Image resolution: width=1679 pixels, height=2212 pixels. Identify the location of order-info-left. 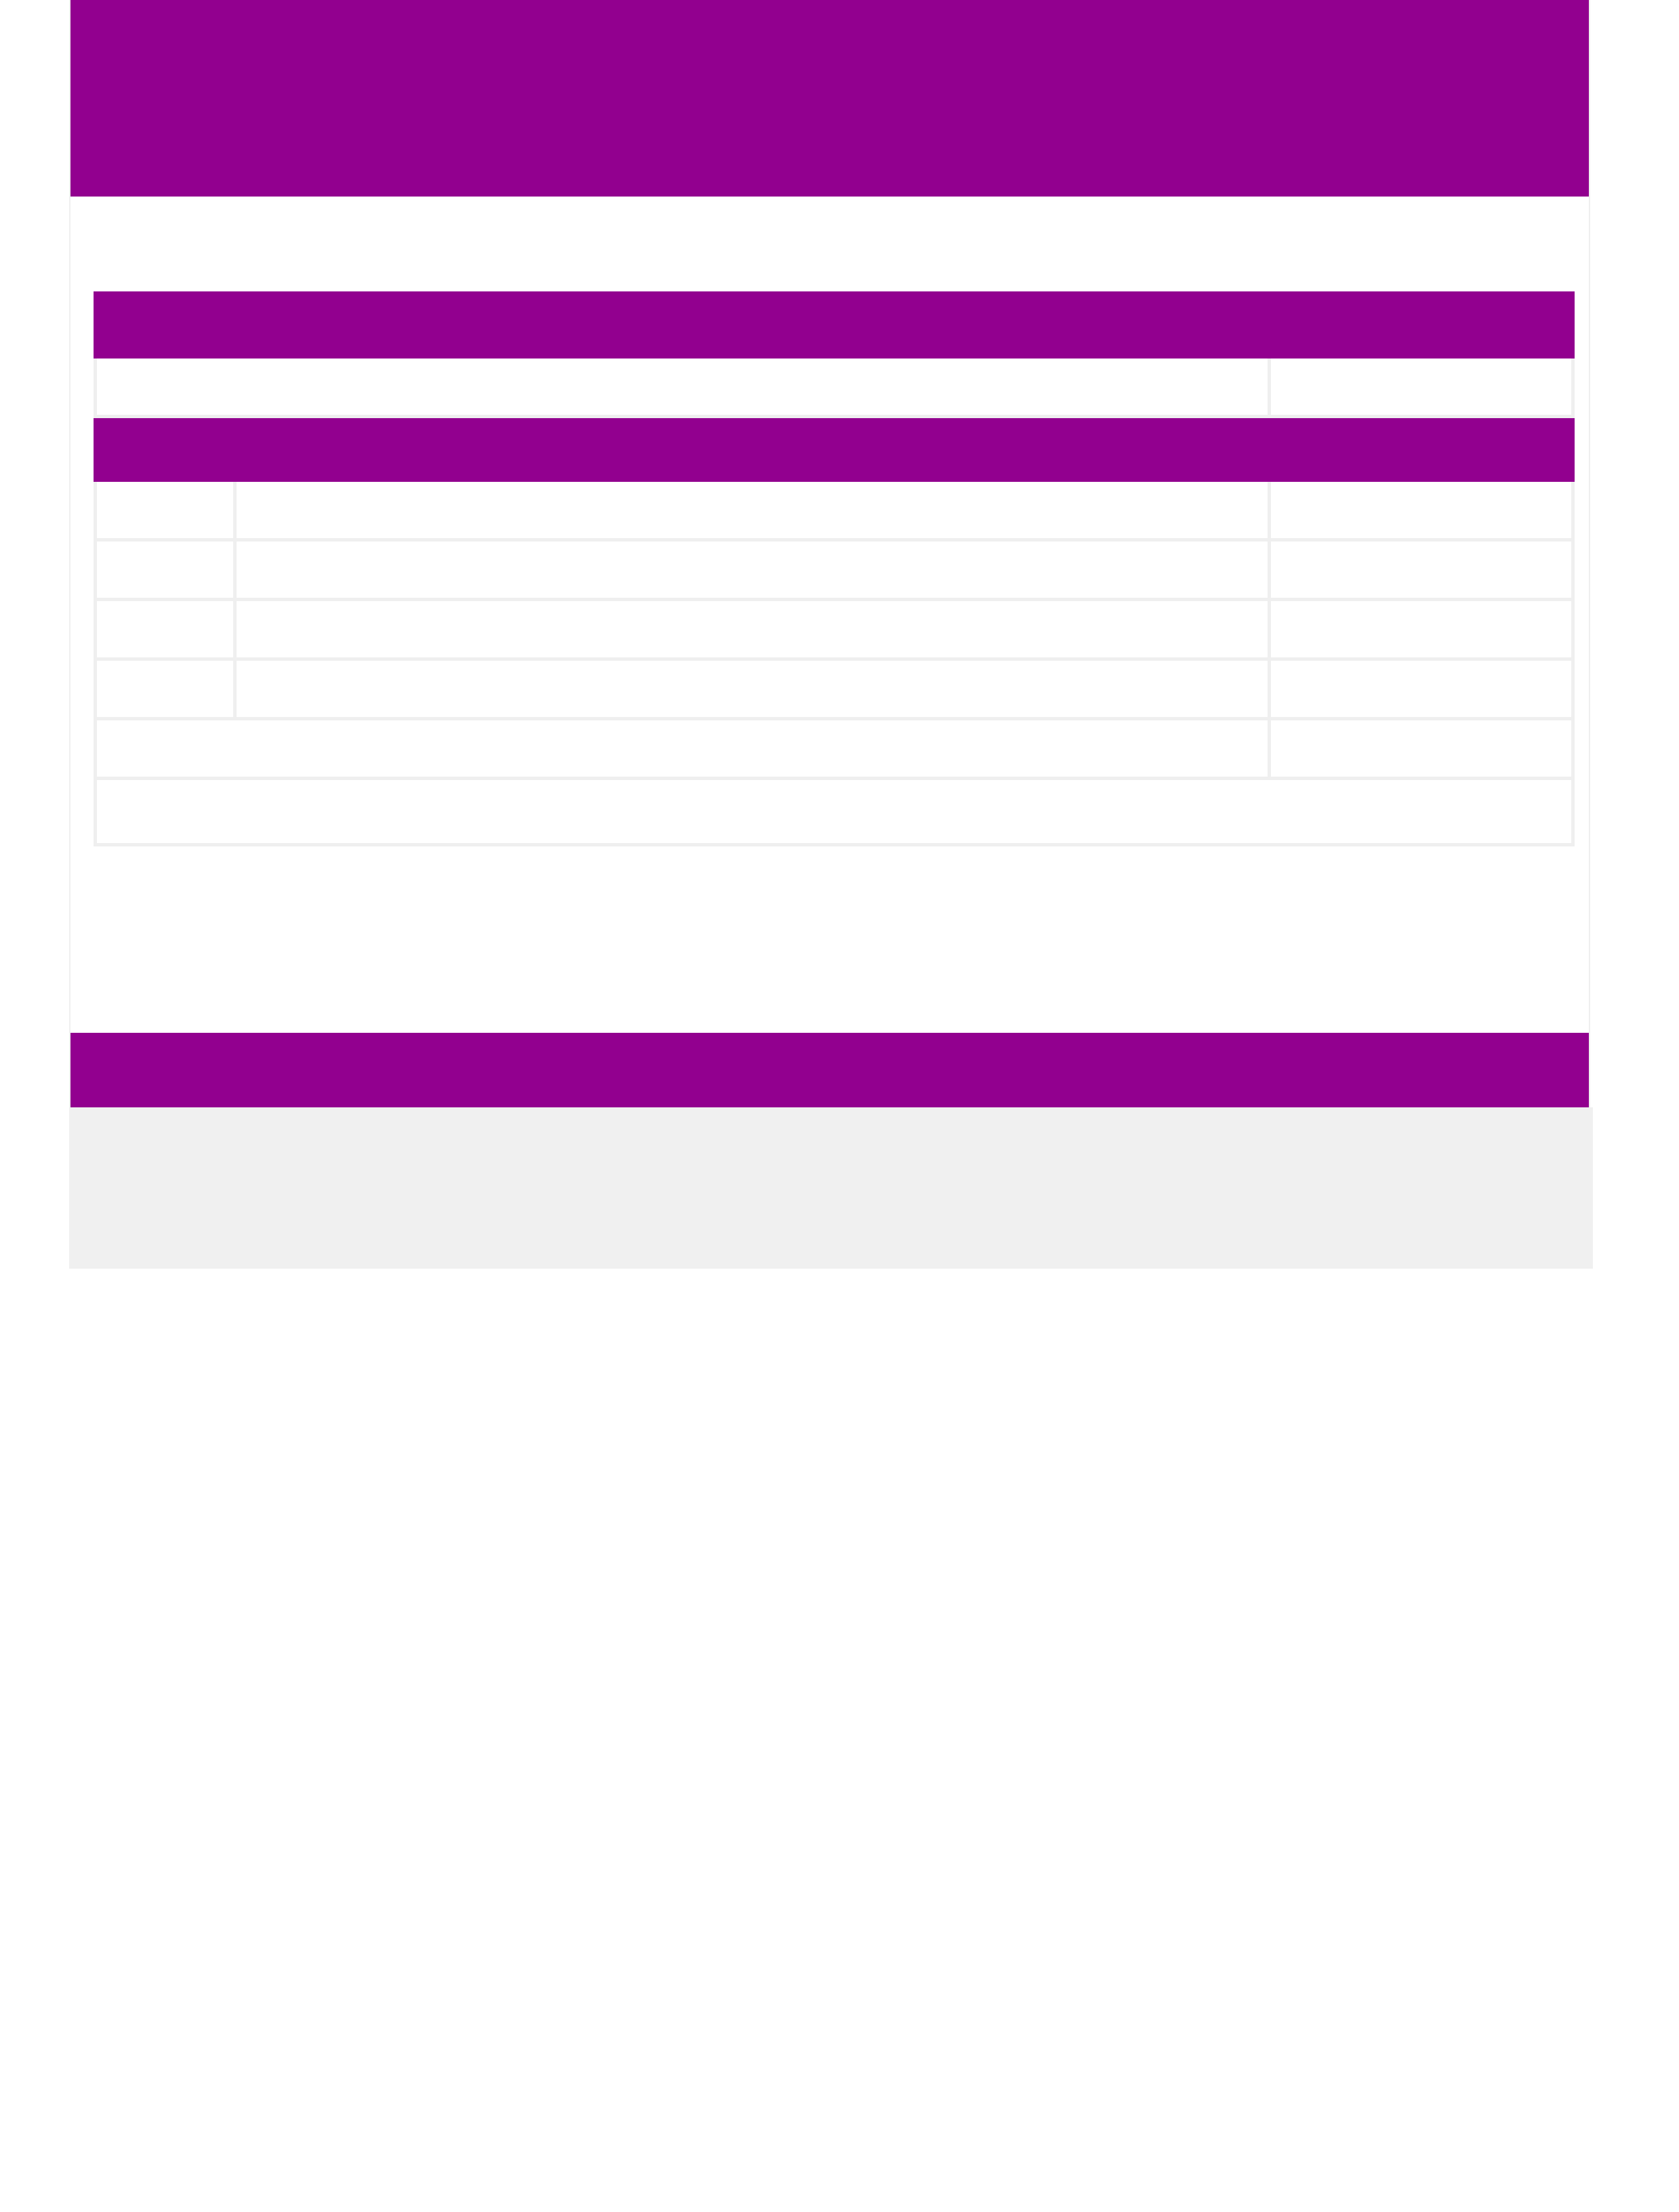
(682, 386).